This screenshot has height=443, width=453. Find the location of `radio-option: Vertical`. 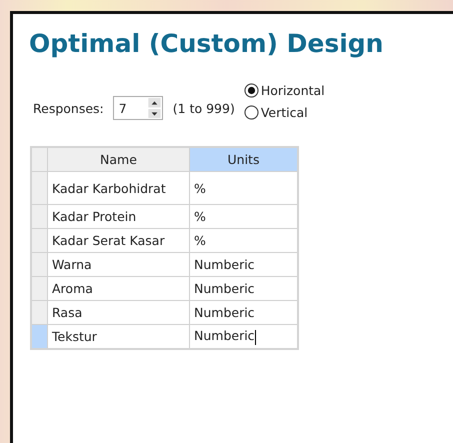

radio-option: Vertical is located at coordinates (284, 112).